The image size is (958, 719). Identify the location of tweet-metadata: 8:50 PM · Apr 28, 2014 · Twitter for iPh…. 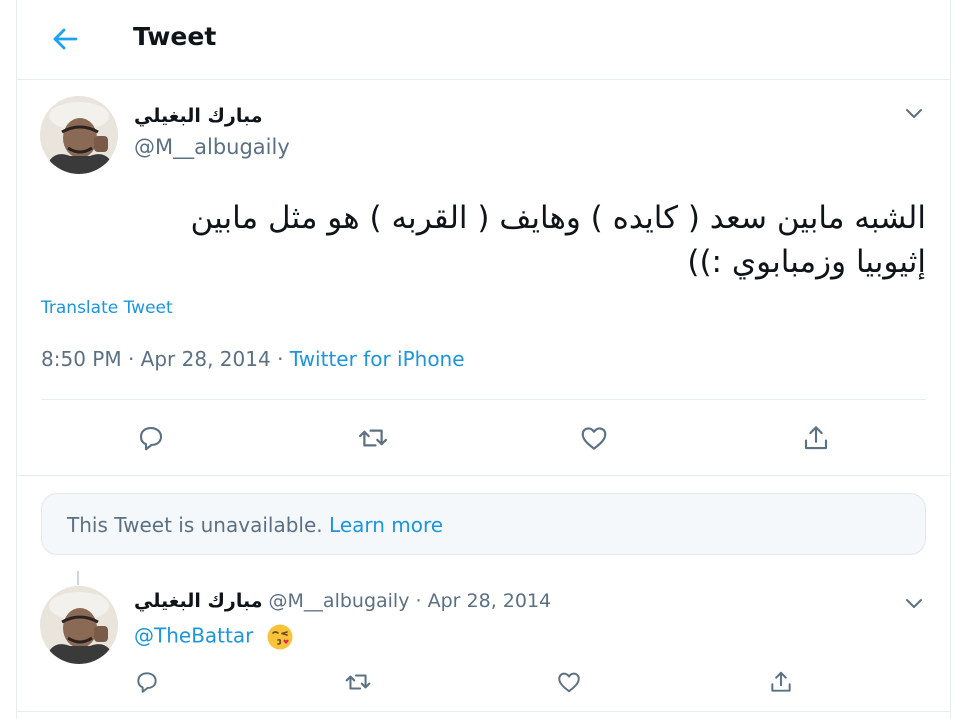
(253, 359).